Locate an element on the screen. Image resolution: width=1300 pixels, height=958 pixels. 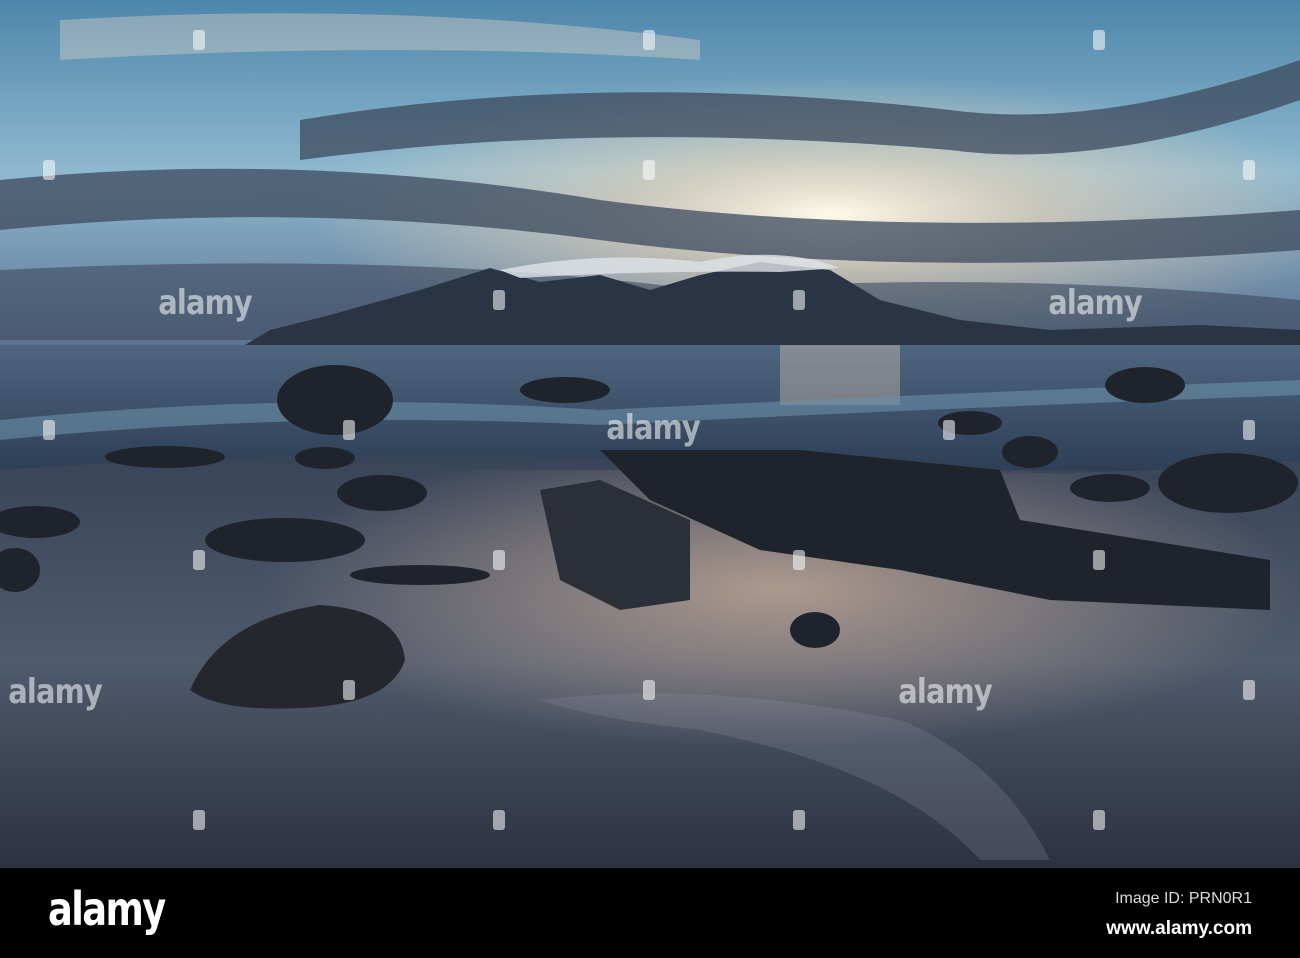
footer-bar: alamy Image ID: PRN0R1 www.alamy.com is located at coordinates (650, 913).